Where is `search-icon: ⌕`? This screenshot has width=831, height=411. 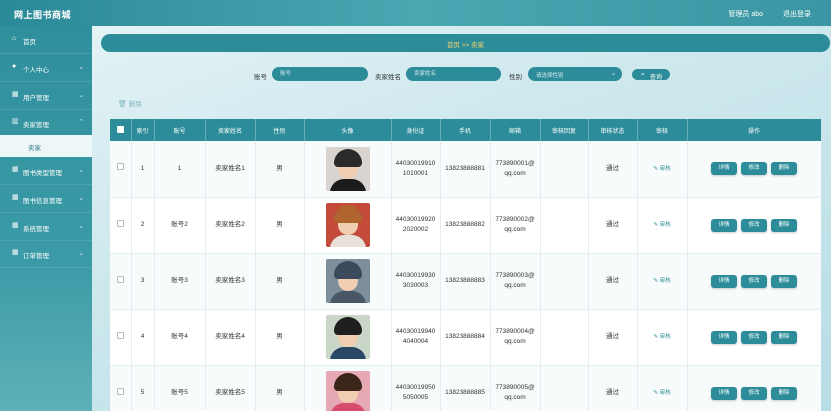
search-icon: ⌕ is located at coordinates (643, 74).